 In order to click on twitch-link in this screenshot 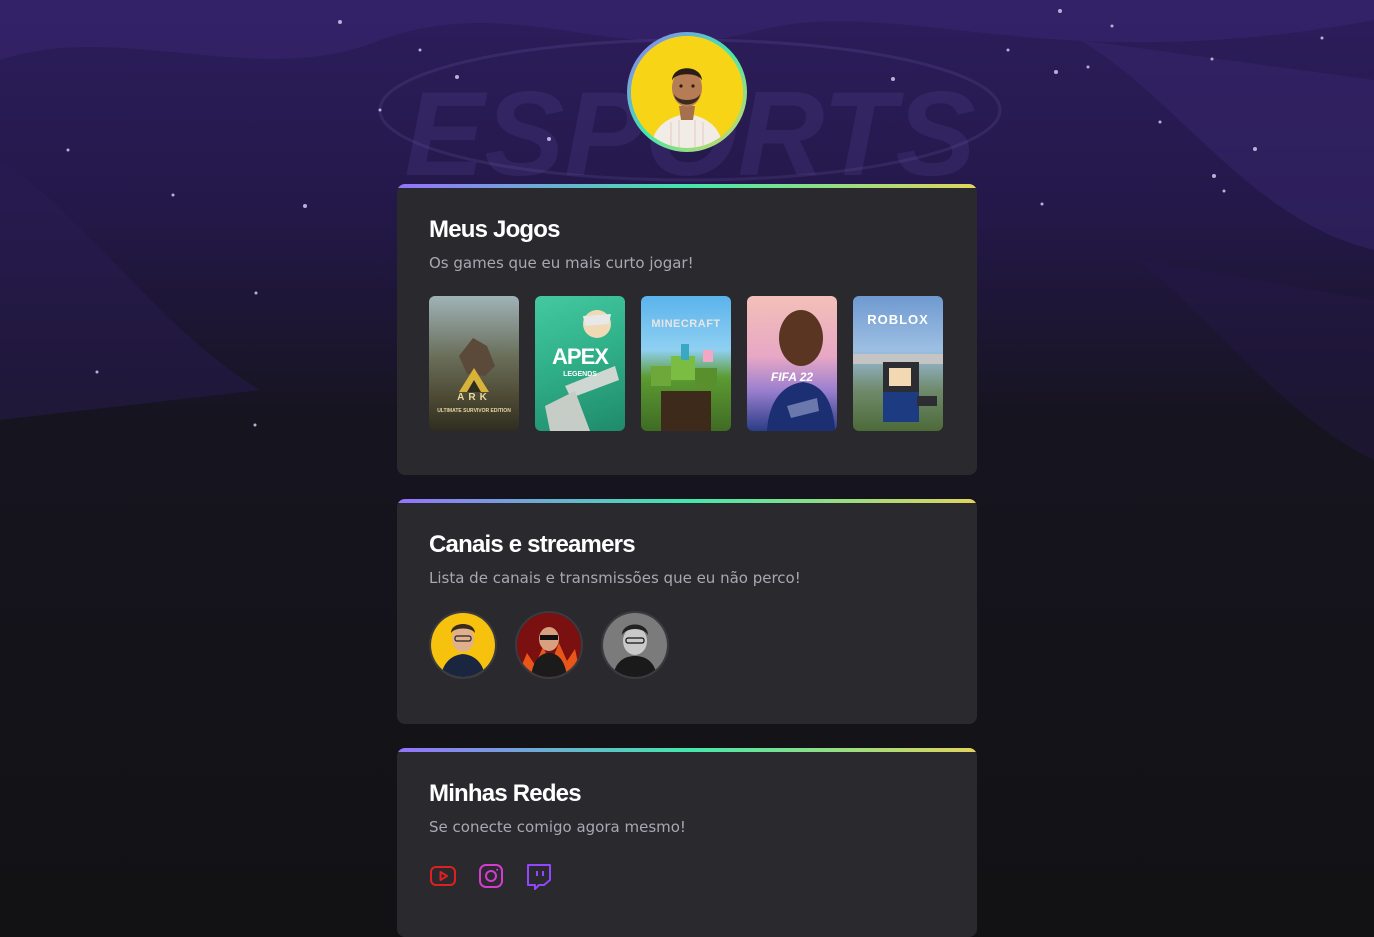, I will do `click(539, 876)`.